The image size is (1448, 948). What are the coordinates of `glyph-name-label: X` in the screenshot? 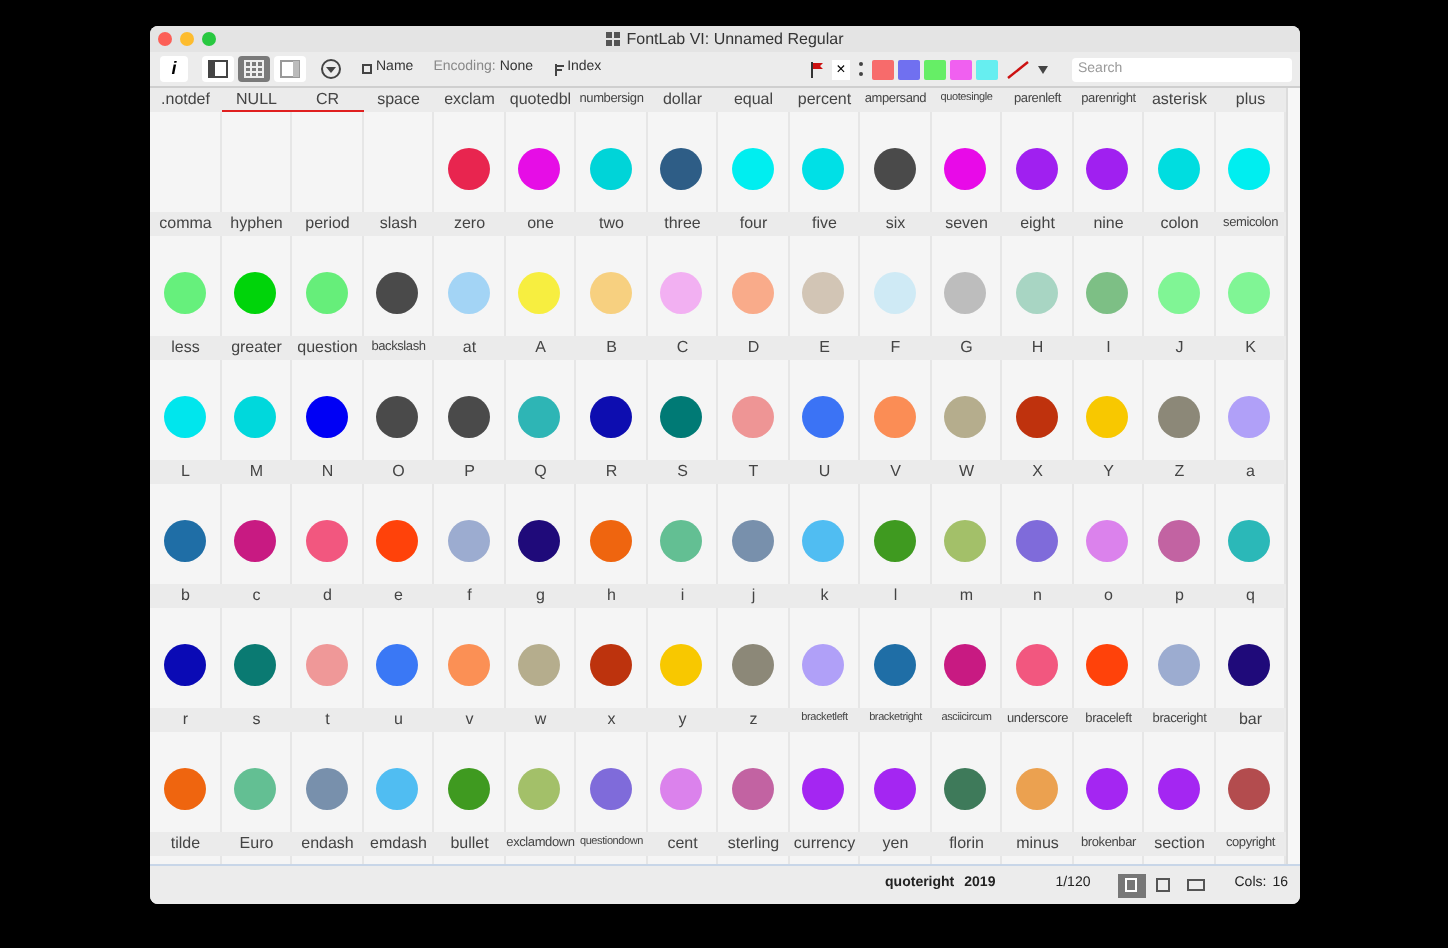 It's located at (1037, 472).